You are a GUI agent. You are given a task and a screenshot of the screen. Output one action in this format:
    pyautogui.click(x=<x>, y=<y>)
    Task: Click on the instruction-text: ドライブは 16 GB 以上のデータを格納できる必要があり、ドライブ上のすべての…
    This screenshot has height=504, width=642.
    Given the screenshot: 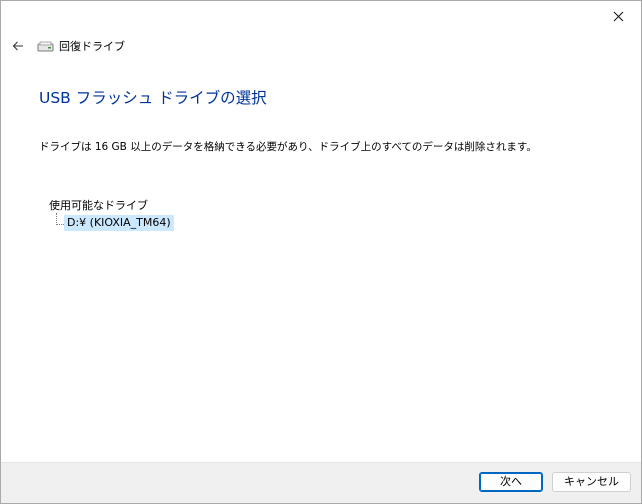 What is the action you would take?
    pyautogui.click(x=288, y=147)
    